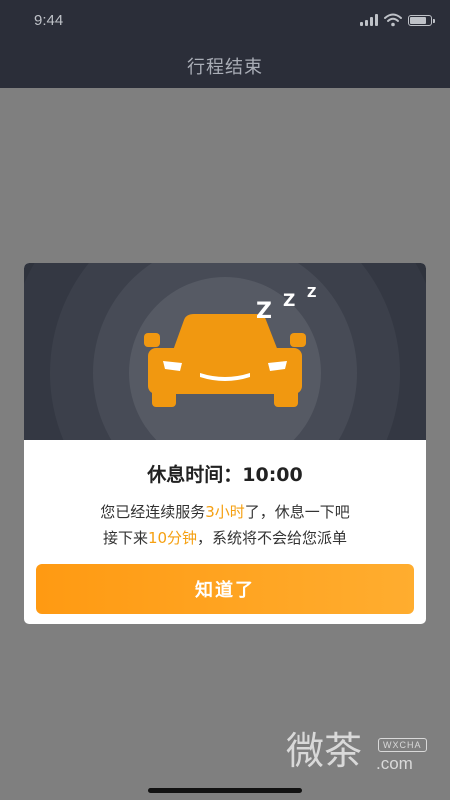  I want to click on message-text: 了，休息一下吧, so click(297, 512).